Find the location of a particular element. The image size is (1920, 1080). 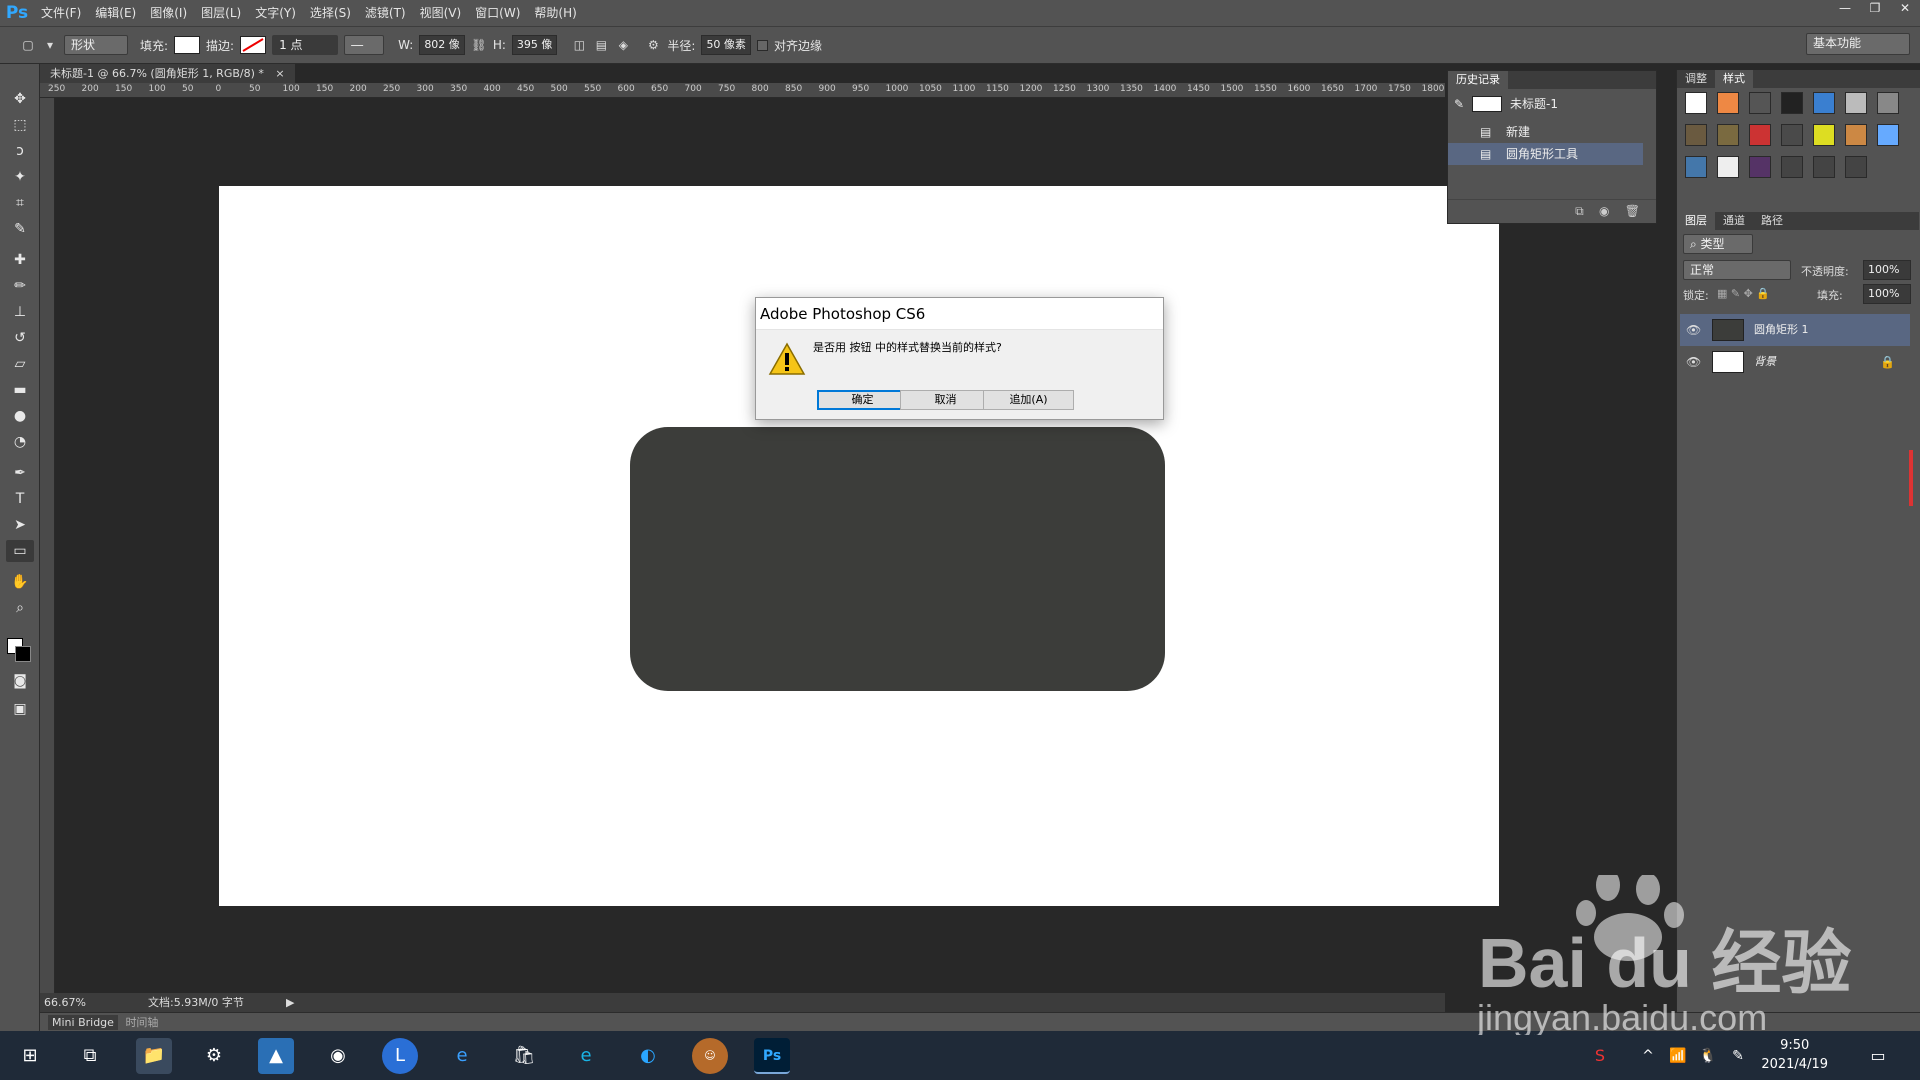

lasso-tool-icon: ↄ is located at coordinates (20, 151).